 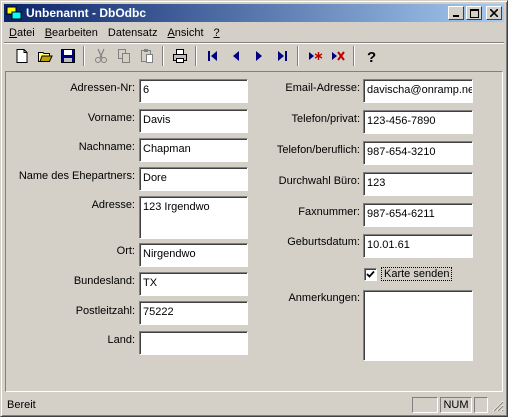 I want to click on label-land: Land:, so click(x=121, y=340).